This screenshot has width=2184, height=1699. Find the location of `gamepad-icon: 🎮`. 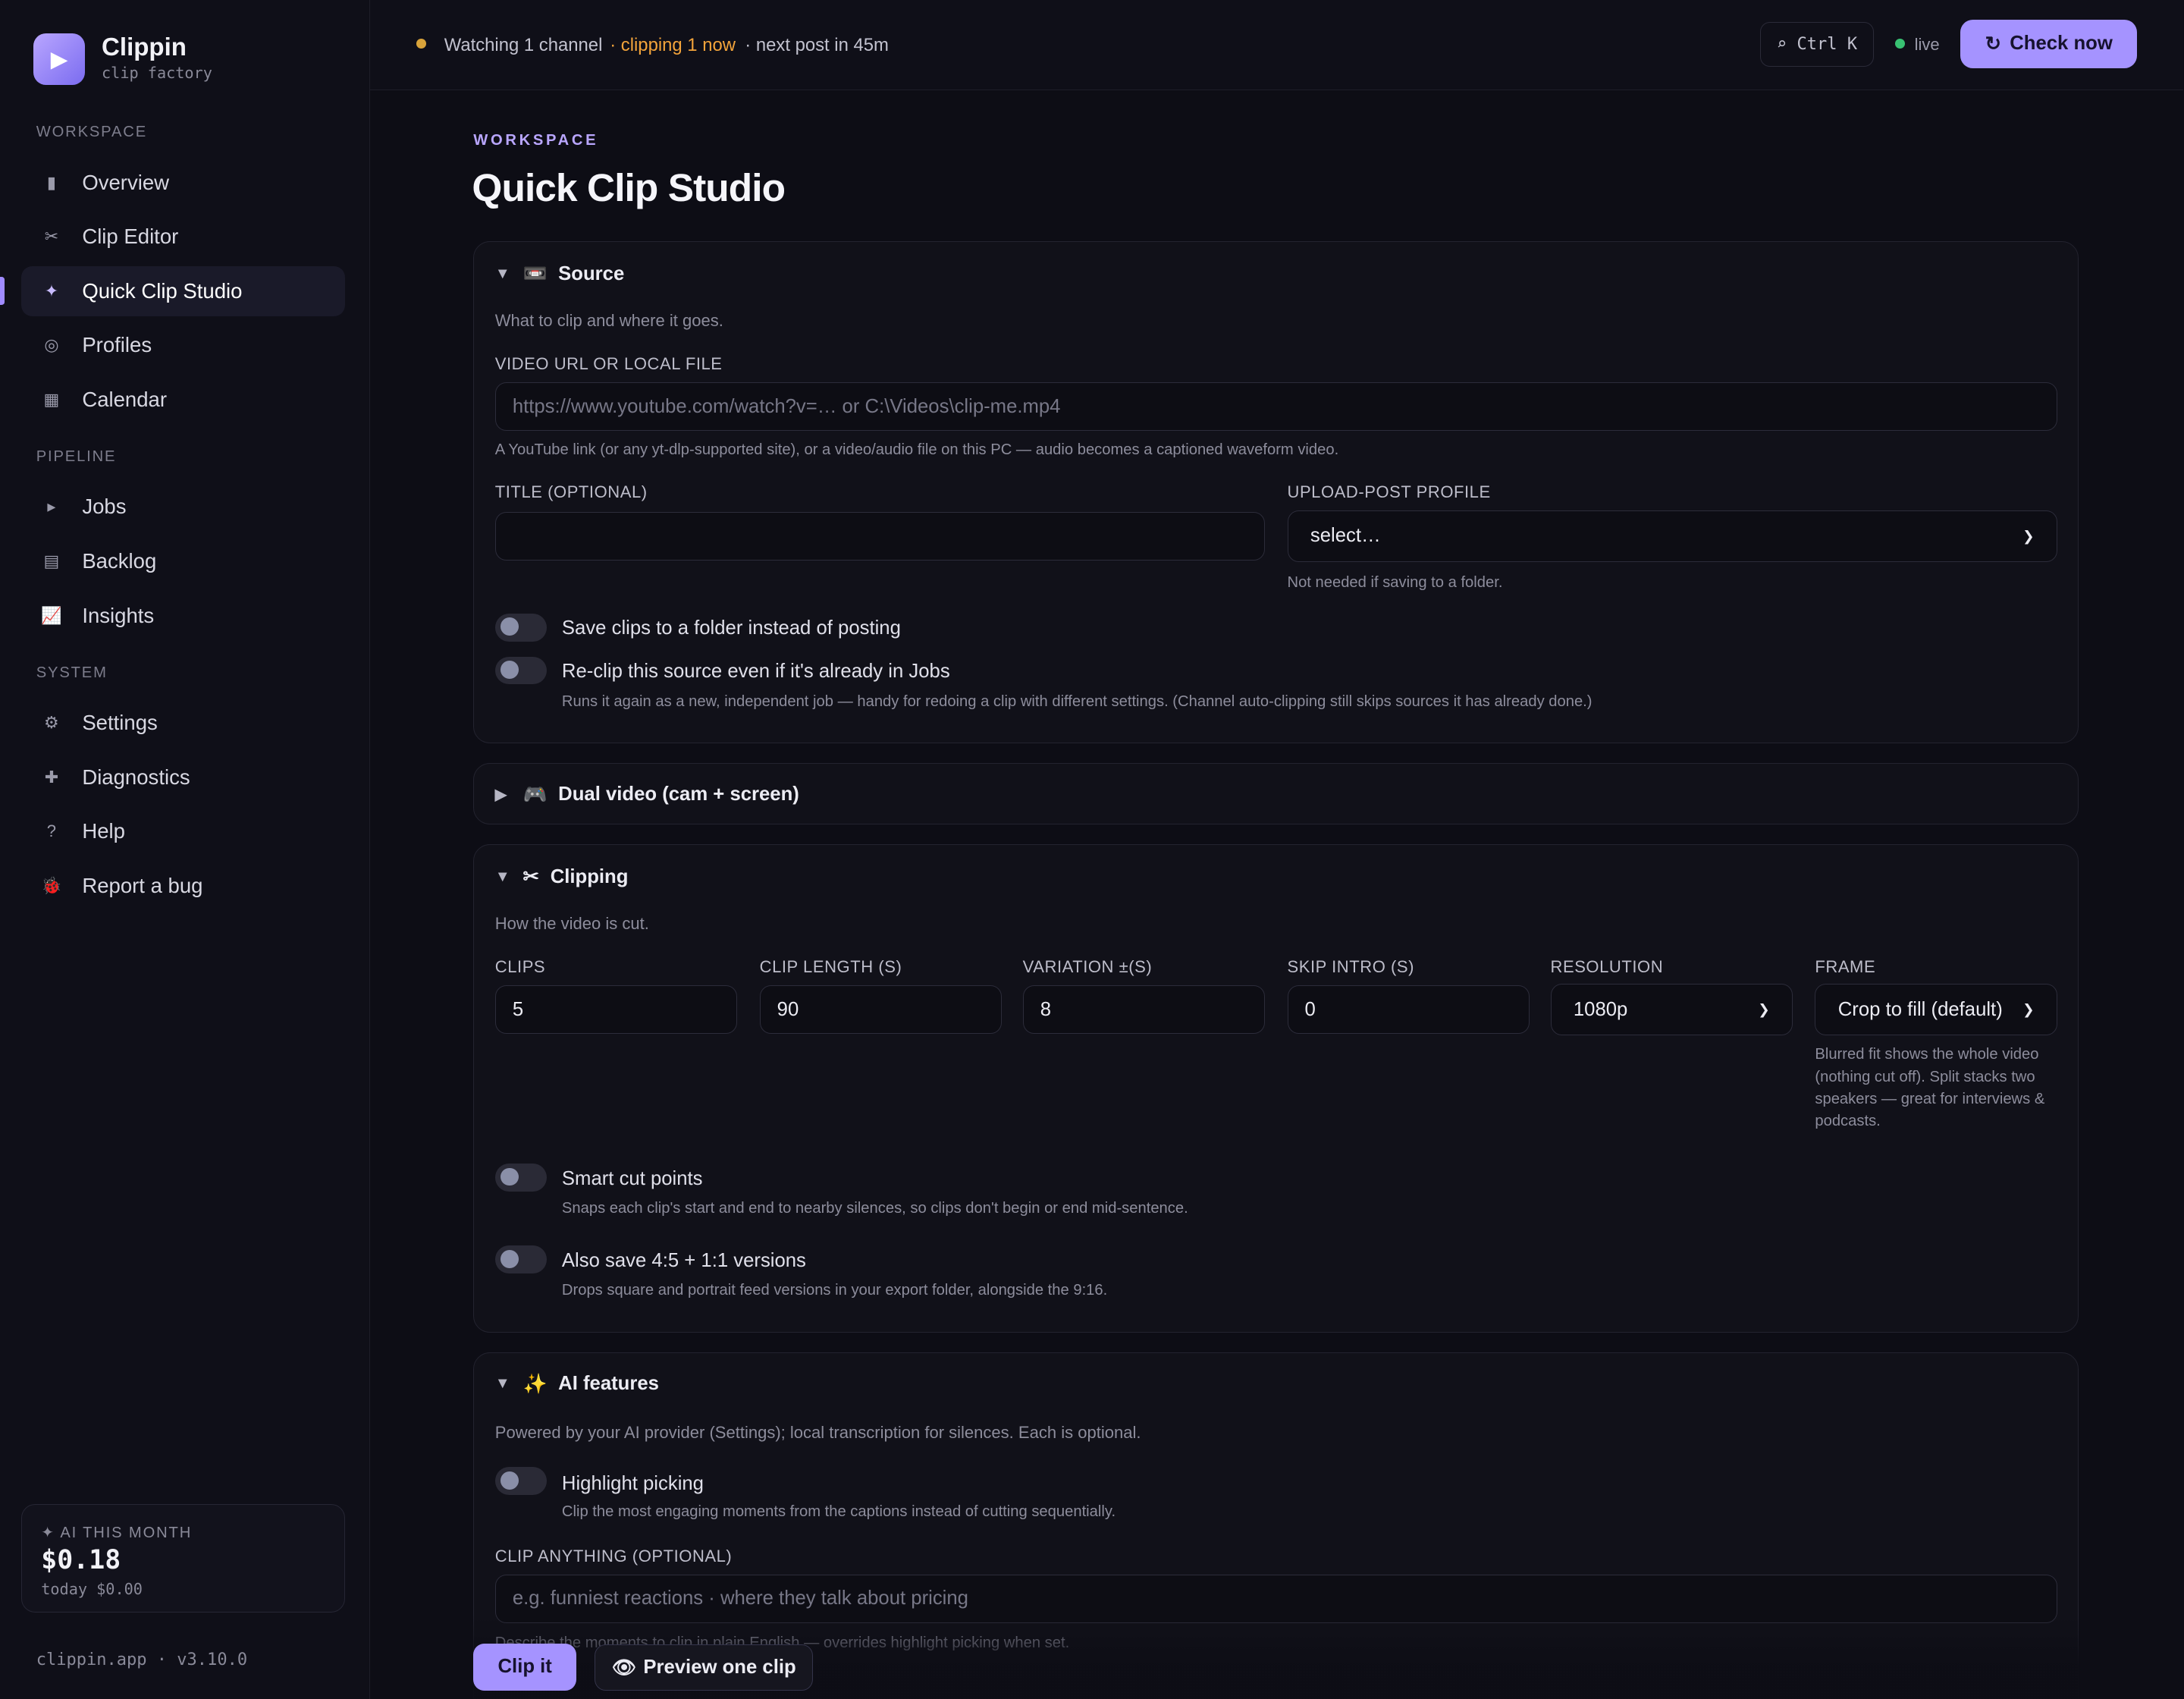

gamepad-icon: 🎮 is located at coordinates (535, 795).